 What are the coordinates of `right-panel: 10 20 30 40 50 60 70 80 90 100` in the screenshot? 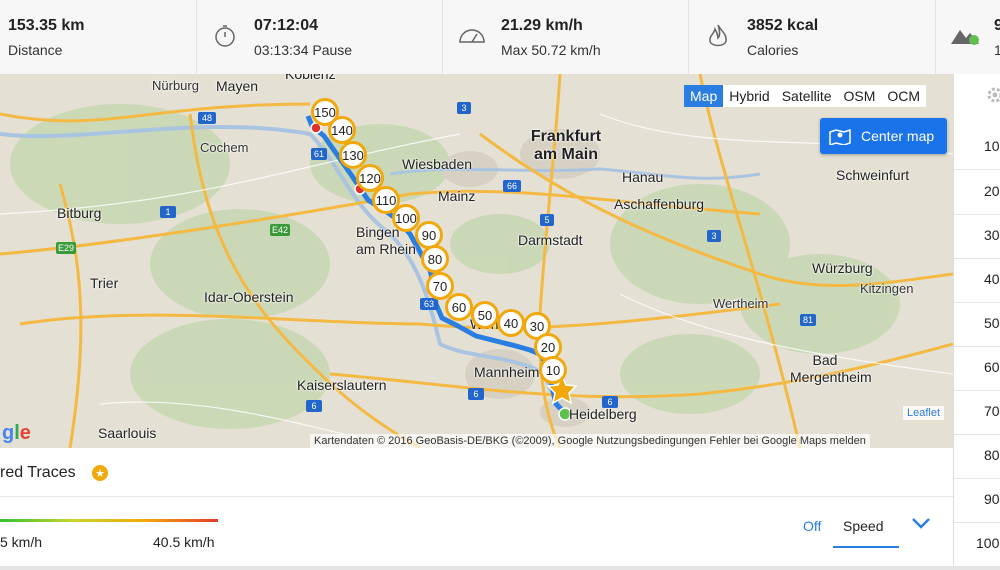 It's located at (976, 322).